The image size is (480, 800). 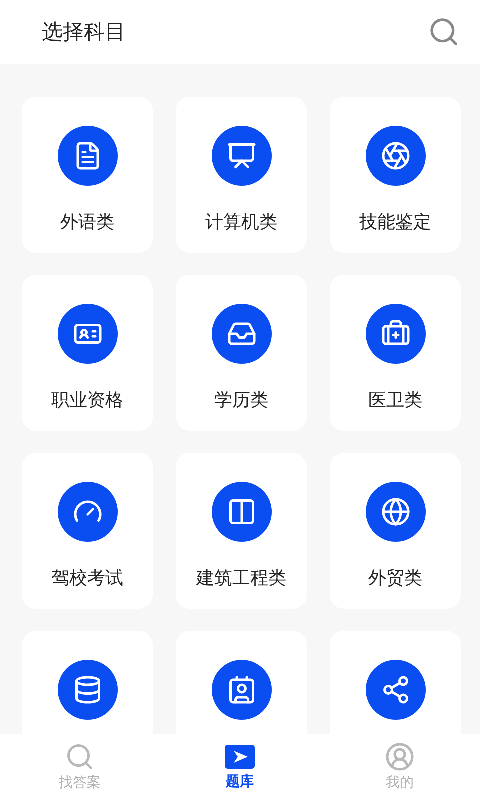 I want to click on category-card: 医卫类, so click(x=395, y=353).